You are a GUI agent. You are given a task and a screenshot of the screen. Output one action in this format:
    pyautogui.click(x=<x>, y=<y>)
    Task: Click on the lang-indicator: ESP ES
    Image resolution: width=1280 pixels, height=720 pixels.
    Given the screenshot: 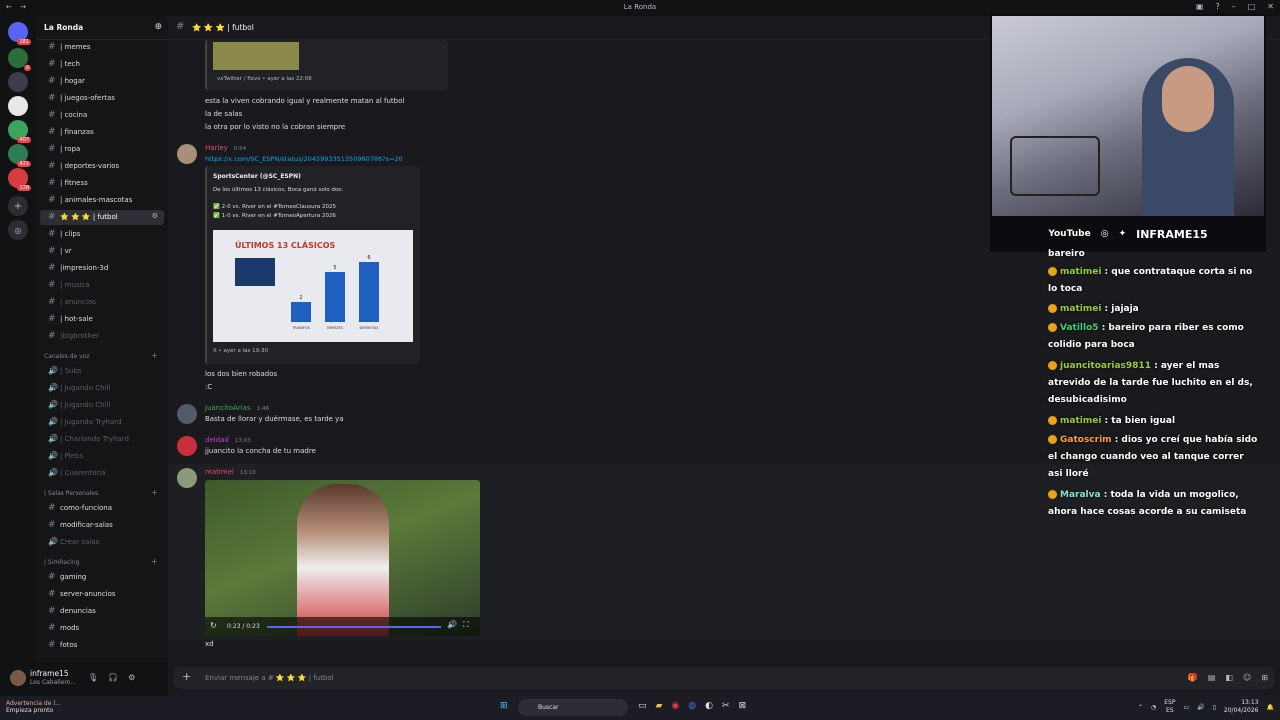 What is the action you would take?
    pyautogui.click(x=1169, y=707)
    